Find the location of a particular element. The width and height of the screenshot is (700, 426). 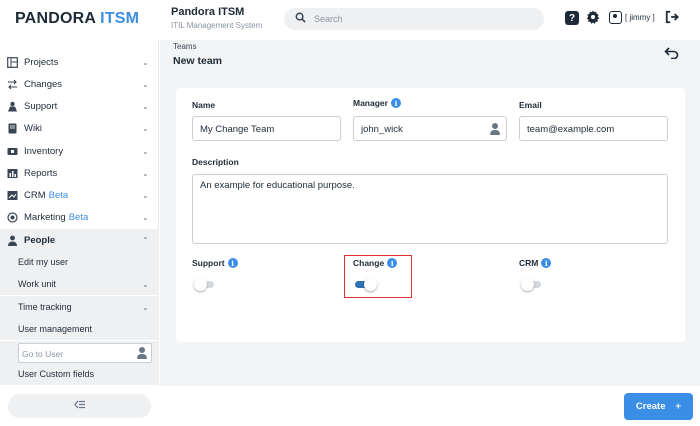

description-field: An example for educational purpose. is located at coordinates (430, 209).